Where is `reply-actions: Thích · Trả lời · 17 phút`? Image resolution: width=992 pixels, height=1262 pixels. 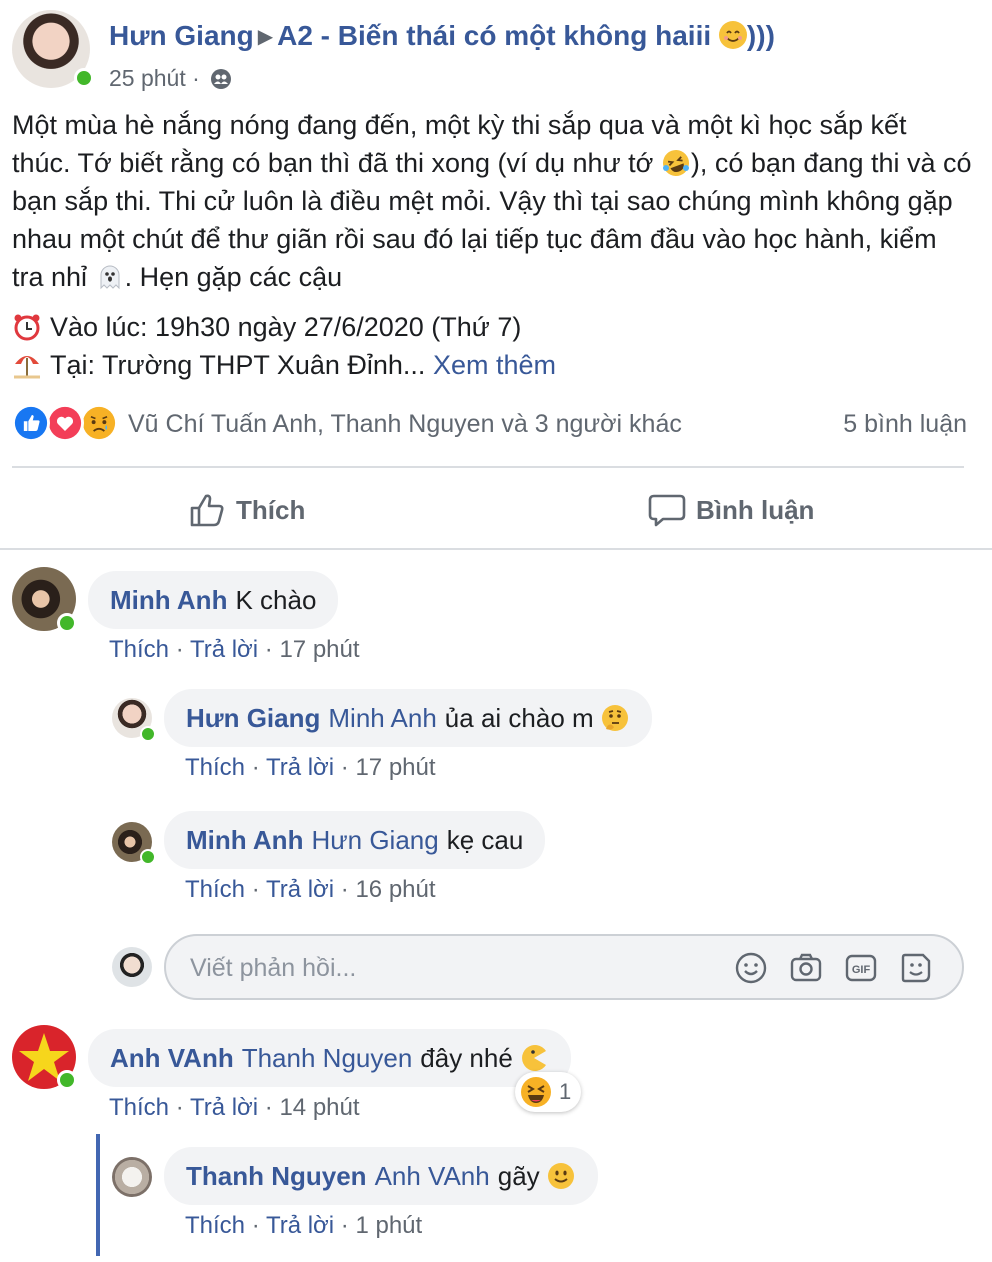 reply-actions: Thích · Trả lời · 17 phút is located at coordinates (310, 768).